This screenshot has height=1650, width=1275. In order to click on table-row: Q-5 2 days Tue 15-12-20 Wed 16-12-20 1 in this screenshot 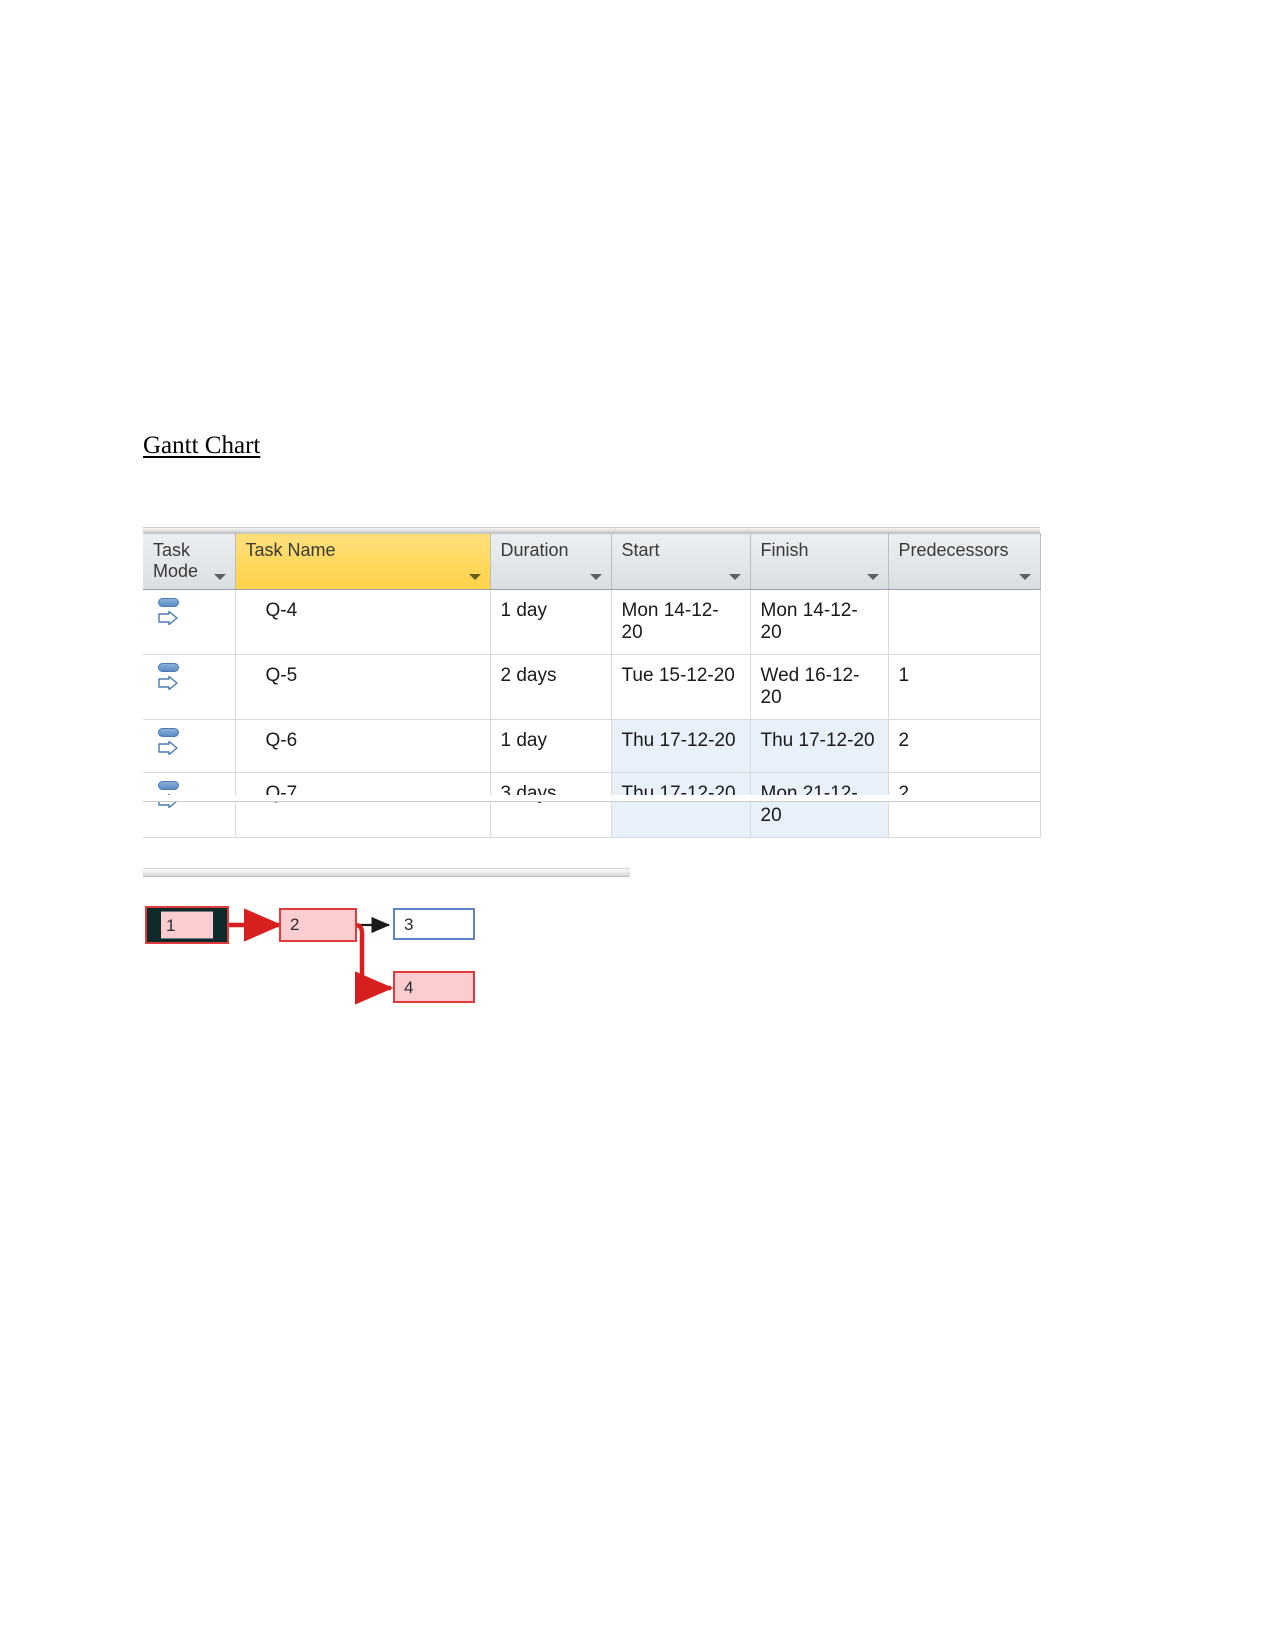, I will do `click(592, 687)`.